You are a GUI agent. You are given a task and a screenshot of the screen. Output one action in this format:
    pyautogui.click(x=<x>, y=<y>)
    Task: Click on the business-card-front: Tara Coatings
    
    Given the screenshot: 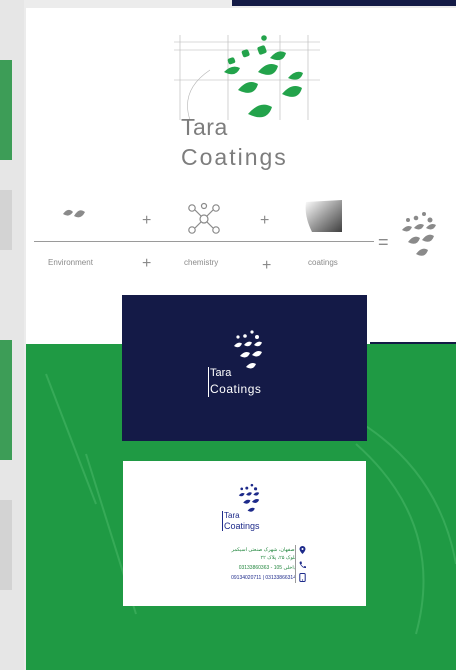 What is the action you would take?
    pyautogui.click(x=244, y=368)
    